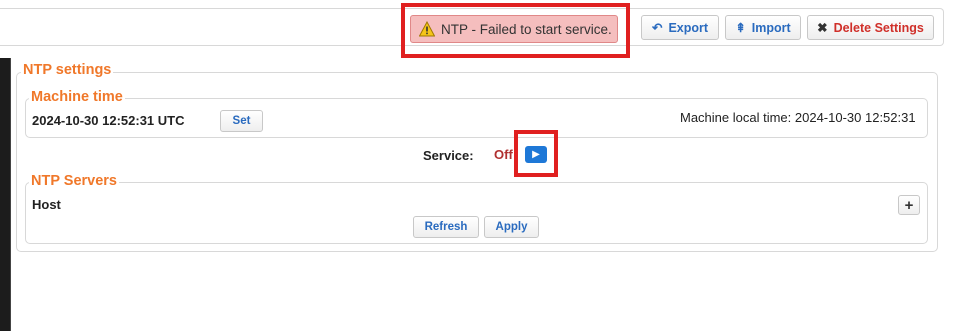  What do you see at coordinates (688, 27) in the screenshot?
I see `export-label: Export` at bounding box center [688, 27].